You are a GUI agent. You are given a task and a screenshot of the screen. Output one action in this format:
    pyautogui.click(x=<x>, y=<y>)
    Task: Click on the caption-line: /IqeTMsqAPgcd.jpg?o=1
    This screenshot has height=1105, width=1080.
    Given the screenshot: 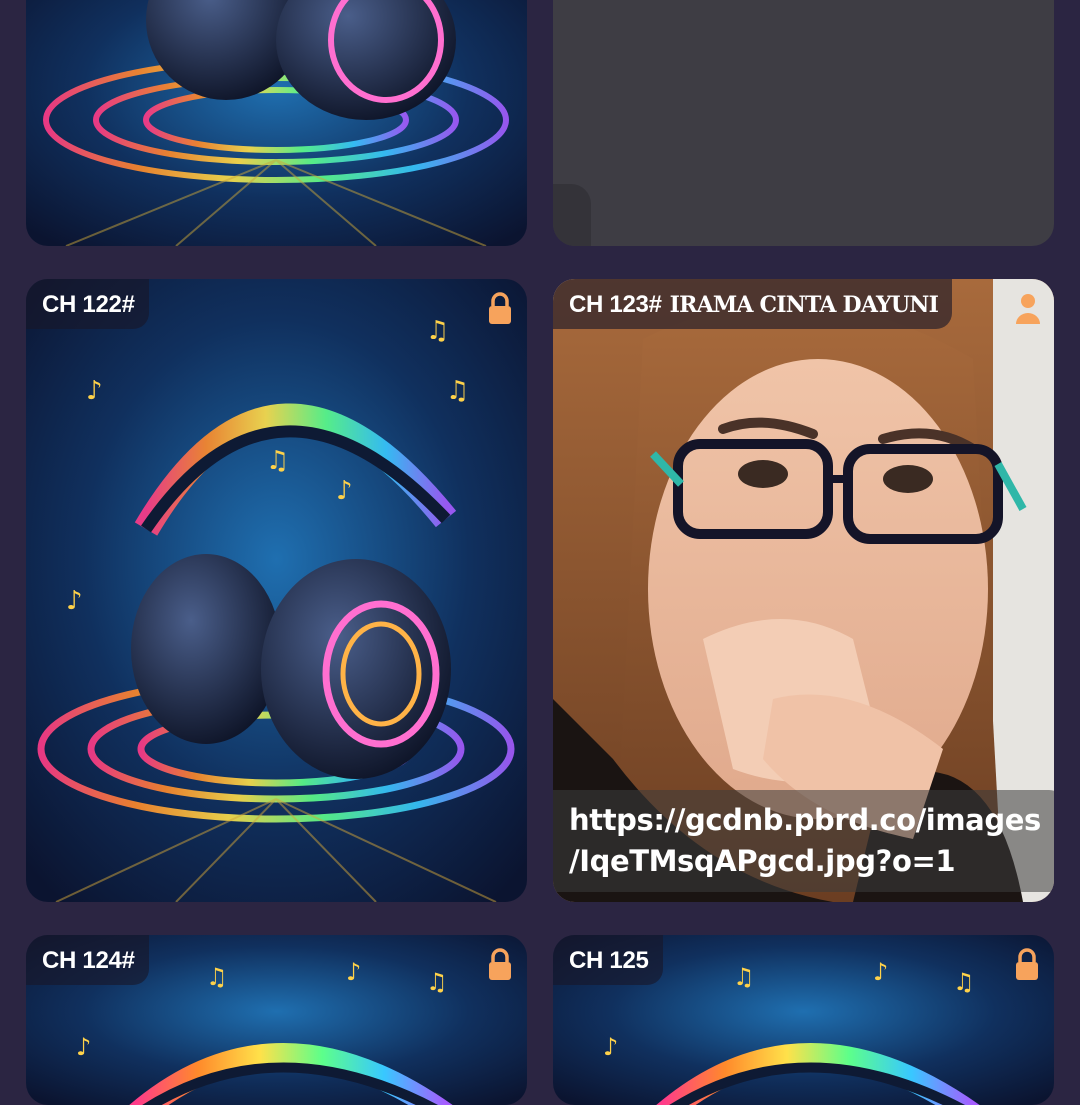 What is the action you would take?
    pyautogui.click(x=762, y=861)
    